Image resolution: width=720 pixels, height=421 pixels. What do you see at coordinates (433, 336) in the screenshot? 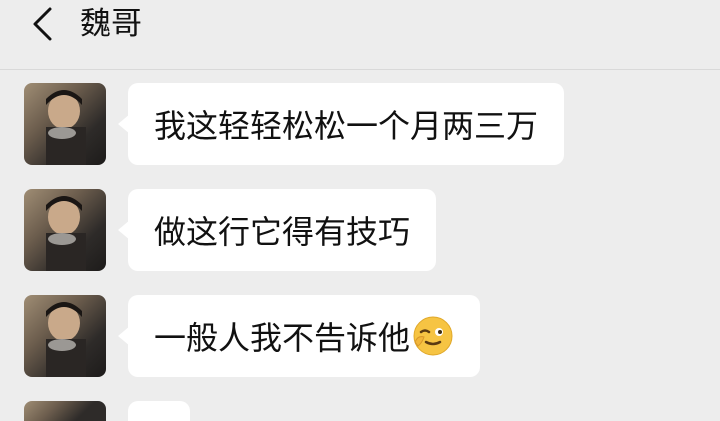
I see `wink-face-emoji-icon` at bounding box center [433, 336].